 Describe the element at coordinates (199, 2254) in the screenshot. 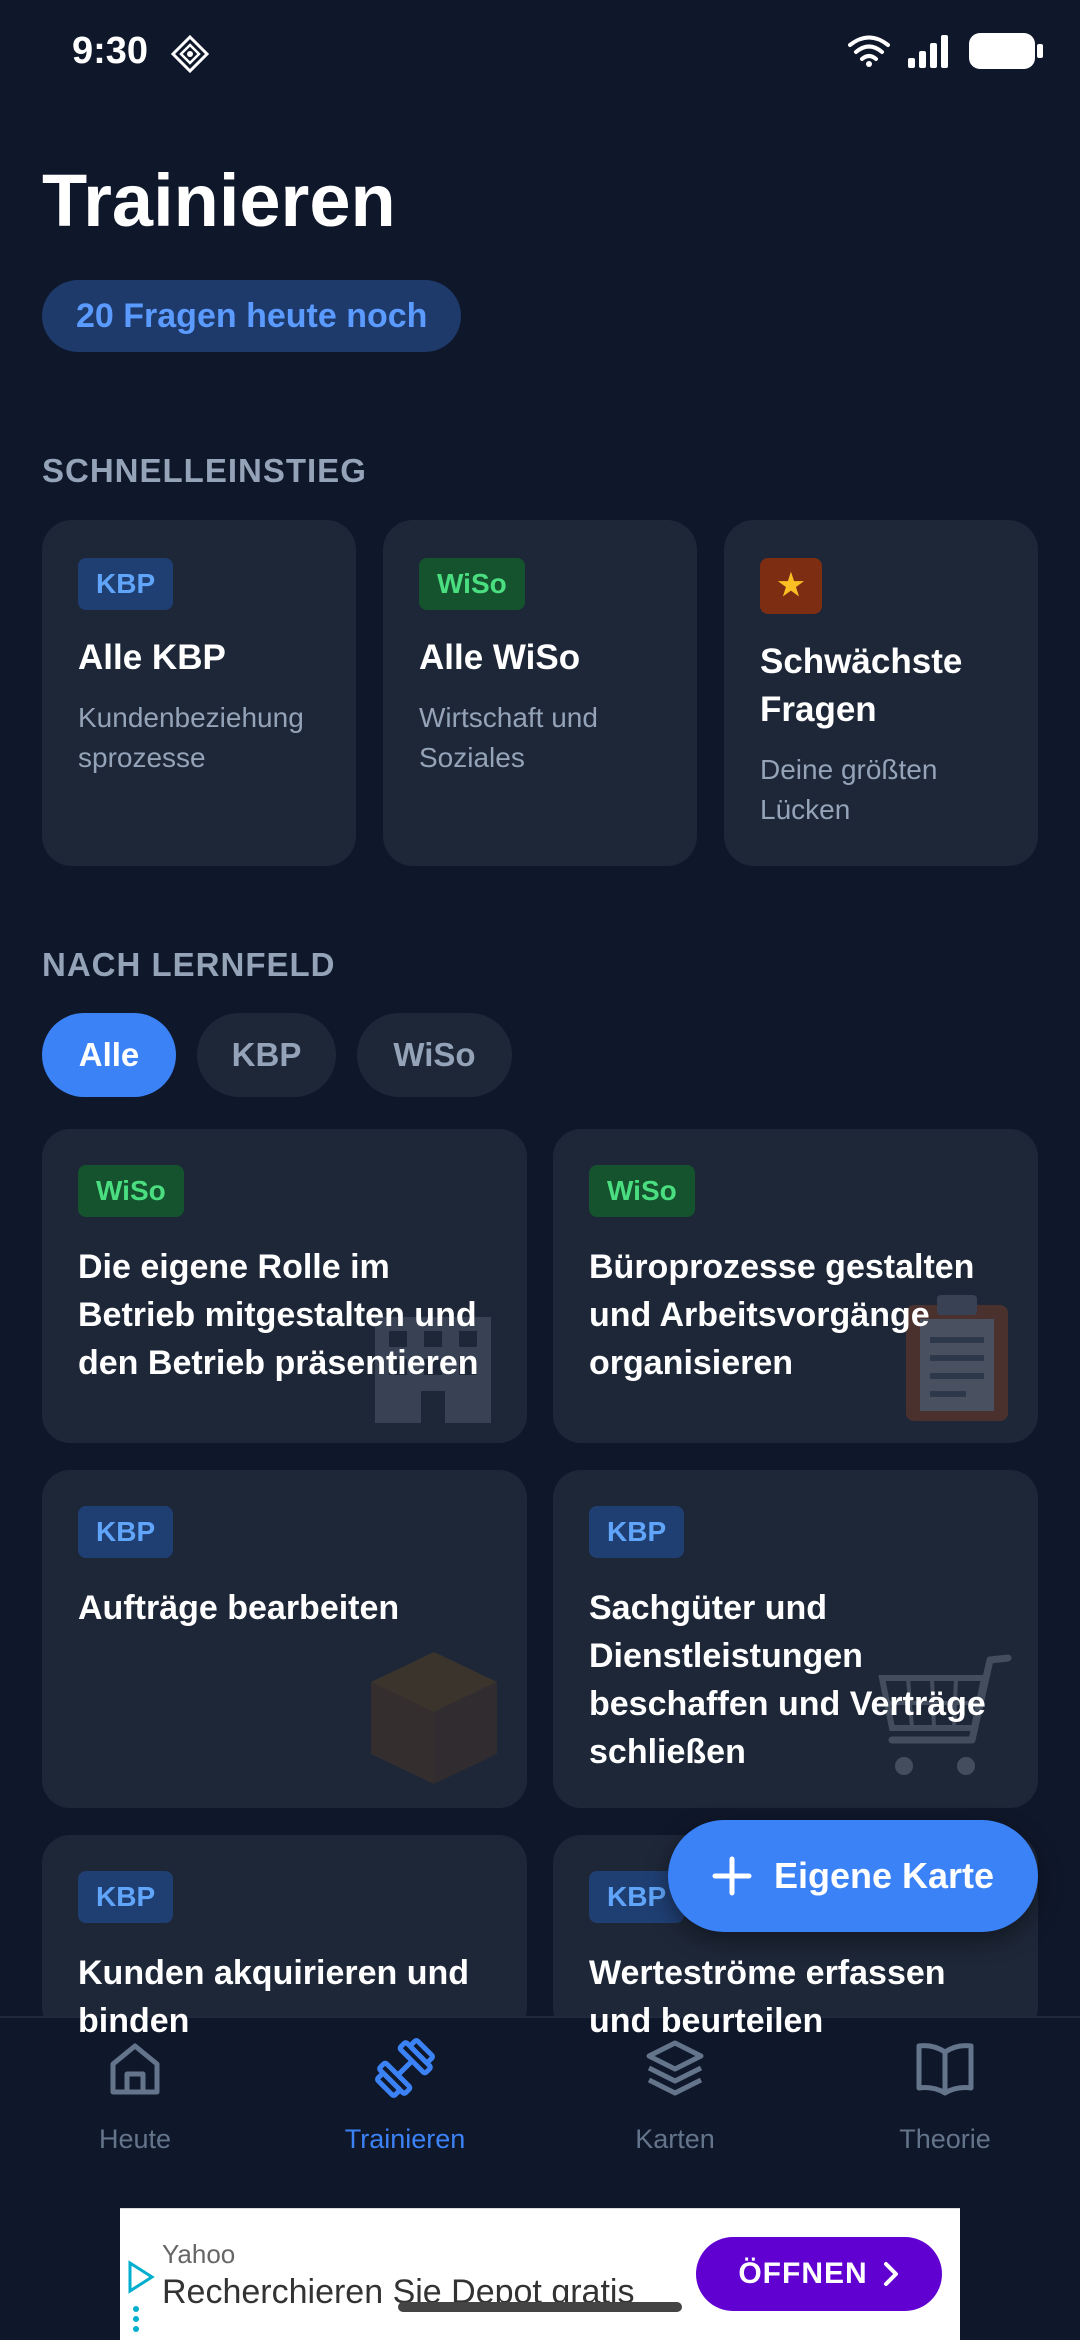

I see `ad-source: Yahoo` at that location.